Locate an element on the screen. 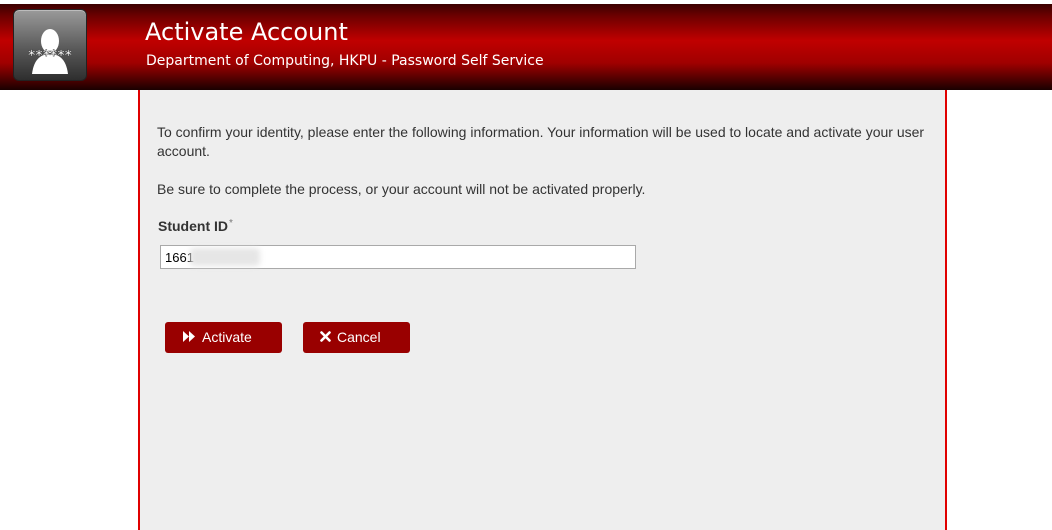  student-id-label: Student ID* is located at coordinates (195, 226).